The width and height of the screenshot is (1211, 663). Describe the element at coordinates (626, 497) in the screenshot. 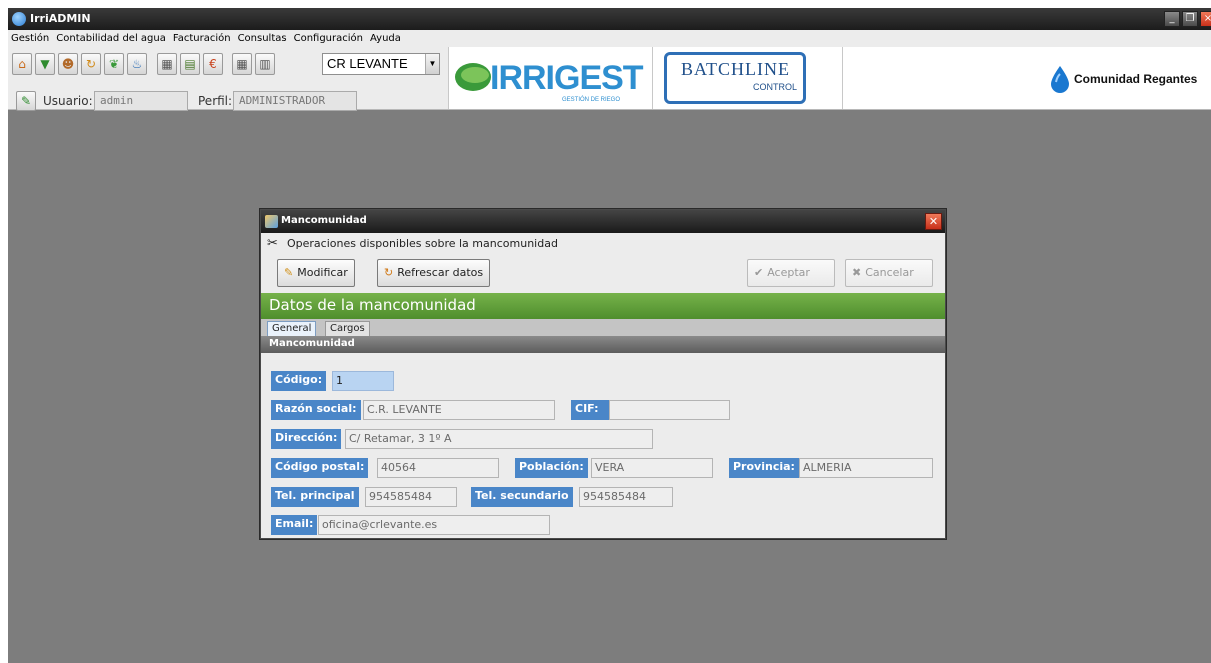

I see `tel-secundario-field: 954585484` at that location.